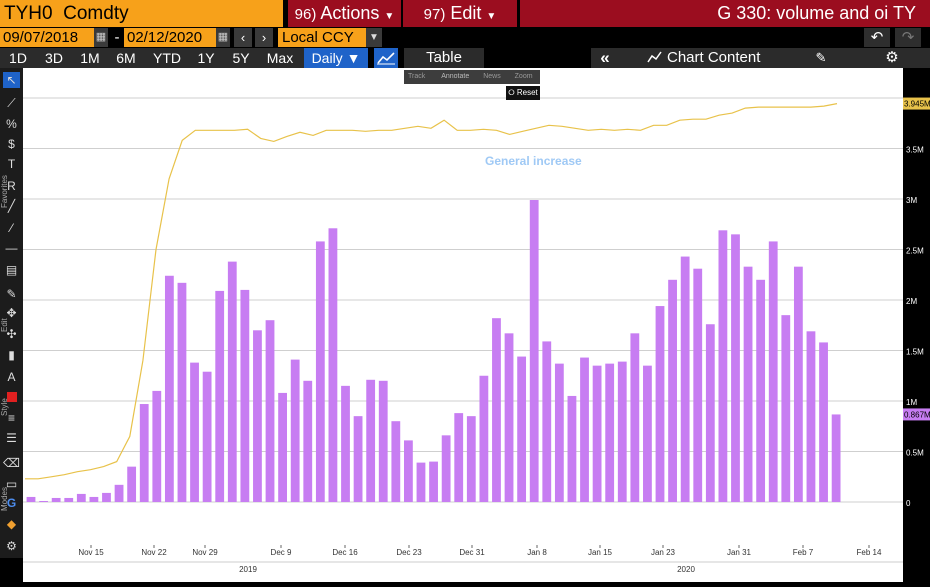  What do you see at coordinates (877, 37) in the screenshot?
I see `undo-icon: ↶` at bounding box center [877, 37].